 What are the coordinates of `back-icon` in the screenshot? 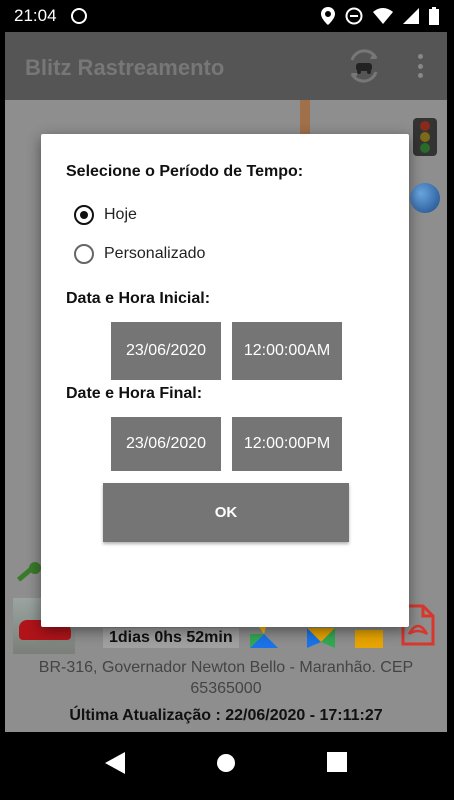 It's located at (115, 763).